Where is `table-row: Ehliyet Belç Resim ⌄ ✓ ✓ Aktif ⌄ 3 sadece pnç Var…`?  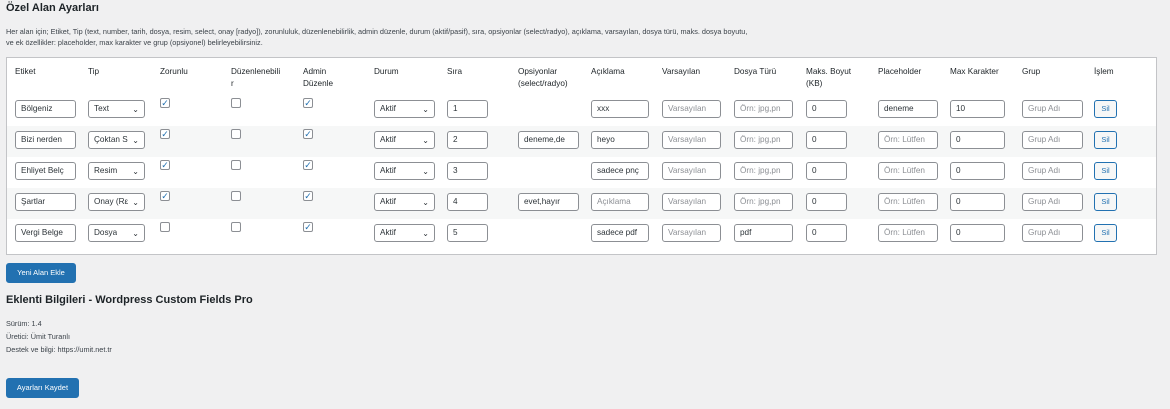 table-row: Ehliyet Belç Resim ⌄ ✓ ✓ Aktif ⌄ 3 sadece pnç Var… is located at coordinates (581, 172).